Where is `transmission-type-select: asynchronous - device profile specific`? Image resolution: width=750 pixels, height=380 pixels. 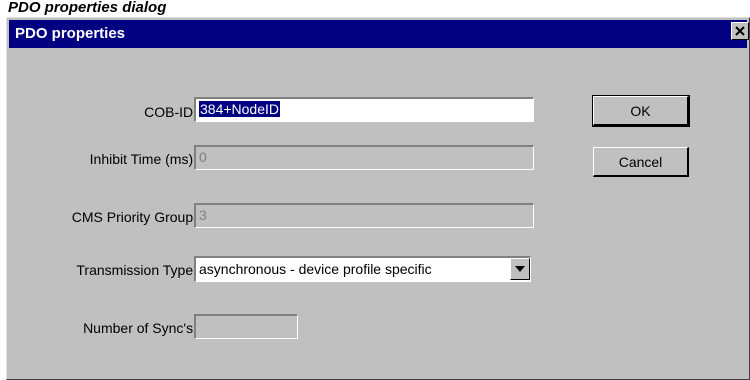
transmission-type-select: asynchronous - device profile specific is located at coordinates (362, 269).